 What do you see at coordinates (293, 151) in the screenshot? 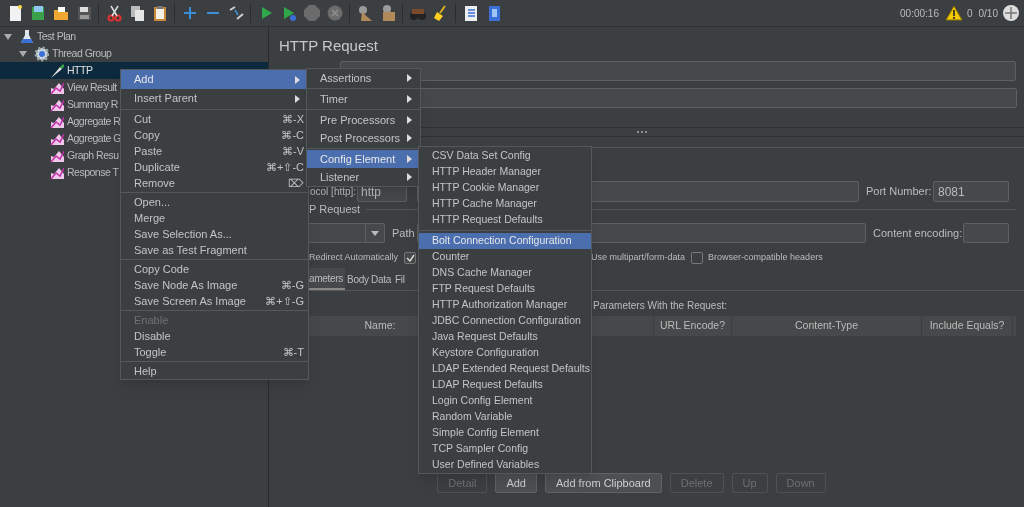
I see `shortcut-label: ⌘-V` at bounding box center [293, 151].